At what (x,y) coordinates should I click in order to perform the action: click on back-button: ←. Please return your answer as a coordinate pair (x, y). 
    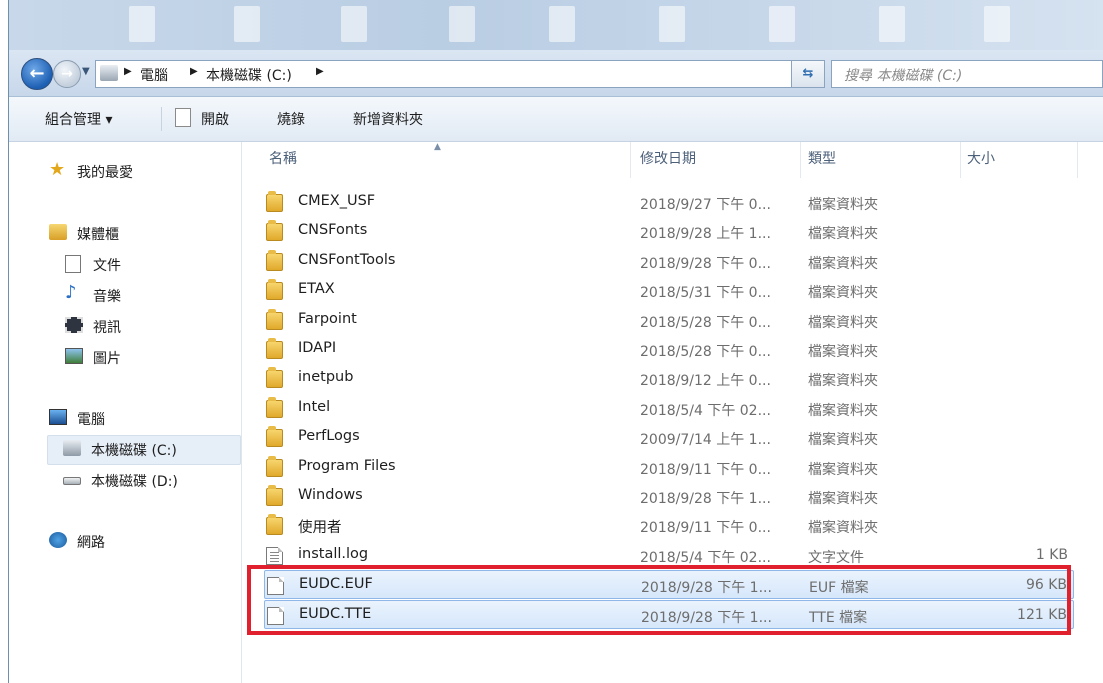
    Looking at the image, I should click on (37, 74).